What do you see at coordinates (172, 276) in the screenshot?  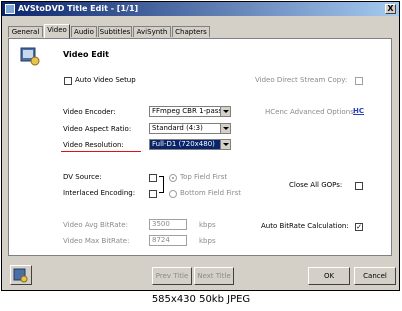 I see `prev-title-button: Prev Title` at bounding box center [172, 276].